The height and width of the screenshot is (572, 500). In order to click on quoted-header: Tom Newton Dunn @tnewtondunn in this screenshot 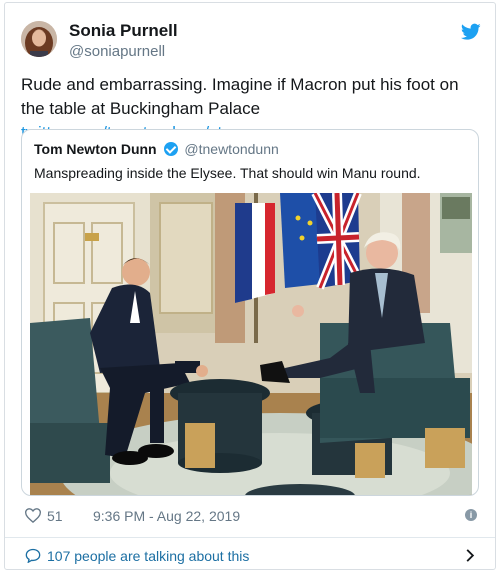, I will do `click(156, 149)`.